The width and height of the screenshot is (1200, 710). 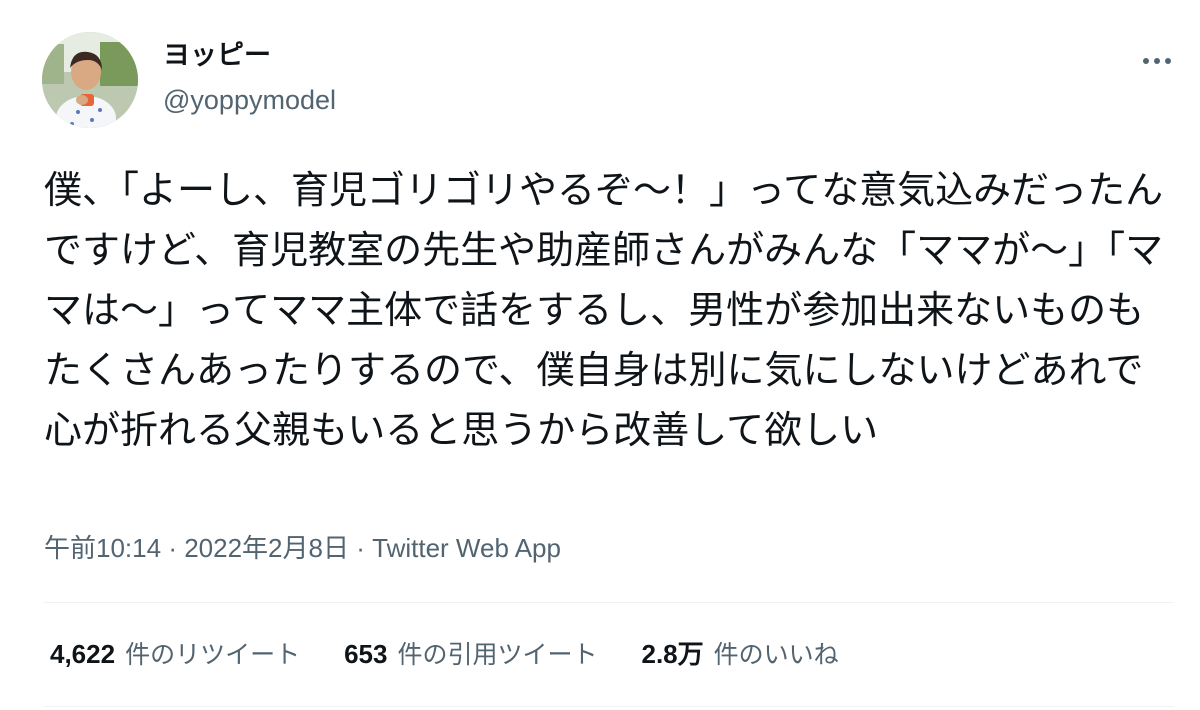 What do you see at coordinates (217, 56) in the screenshot?
I see `display-name: ヨッピー` at bounding box center [217, 56].